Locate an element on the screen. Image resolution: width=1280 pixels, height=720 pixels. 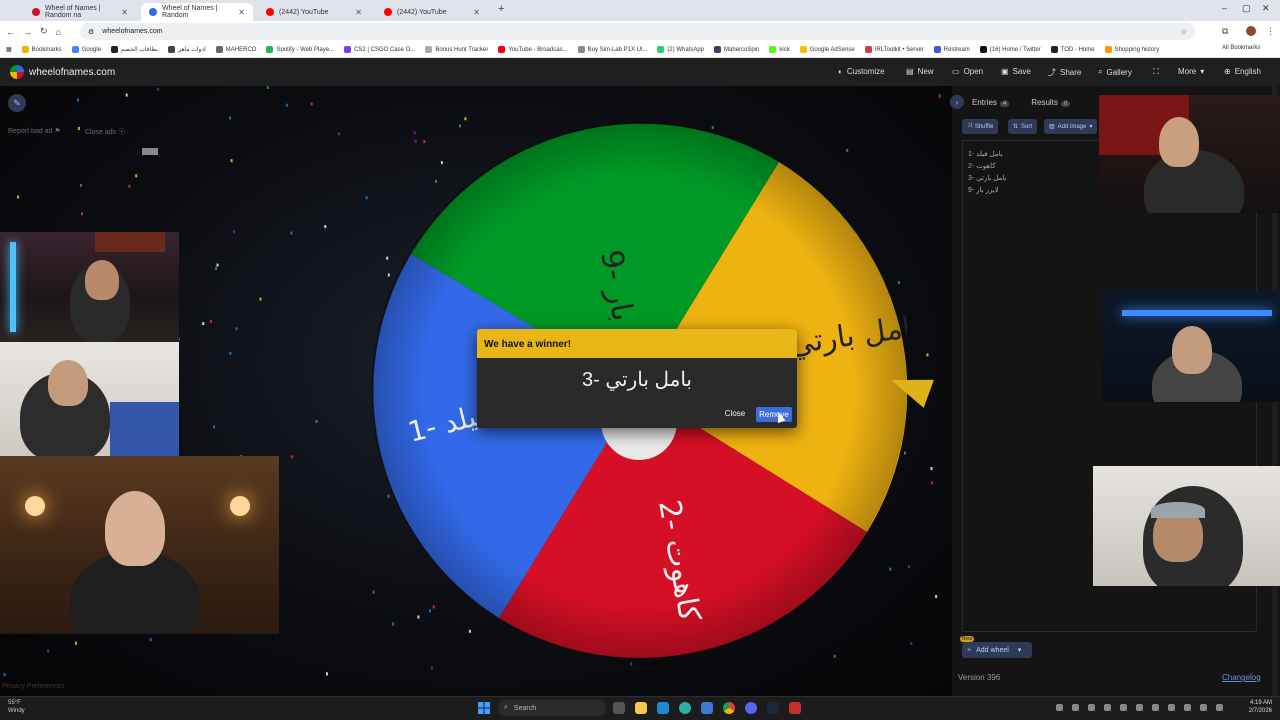
edit-pencil-button: ✎ is located at coordinates (17, 103).